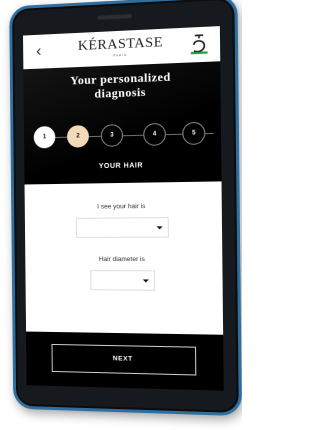 The width and height of the screenshot is (320, 430). I want to click on step-4: 4, so click(154, 134).